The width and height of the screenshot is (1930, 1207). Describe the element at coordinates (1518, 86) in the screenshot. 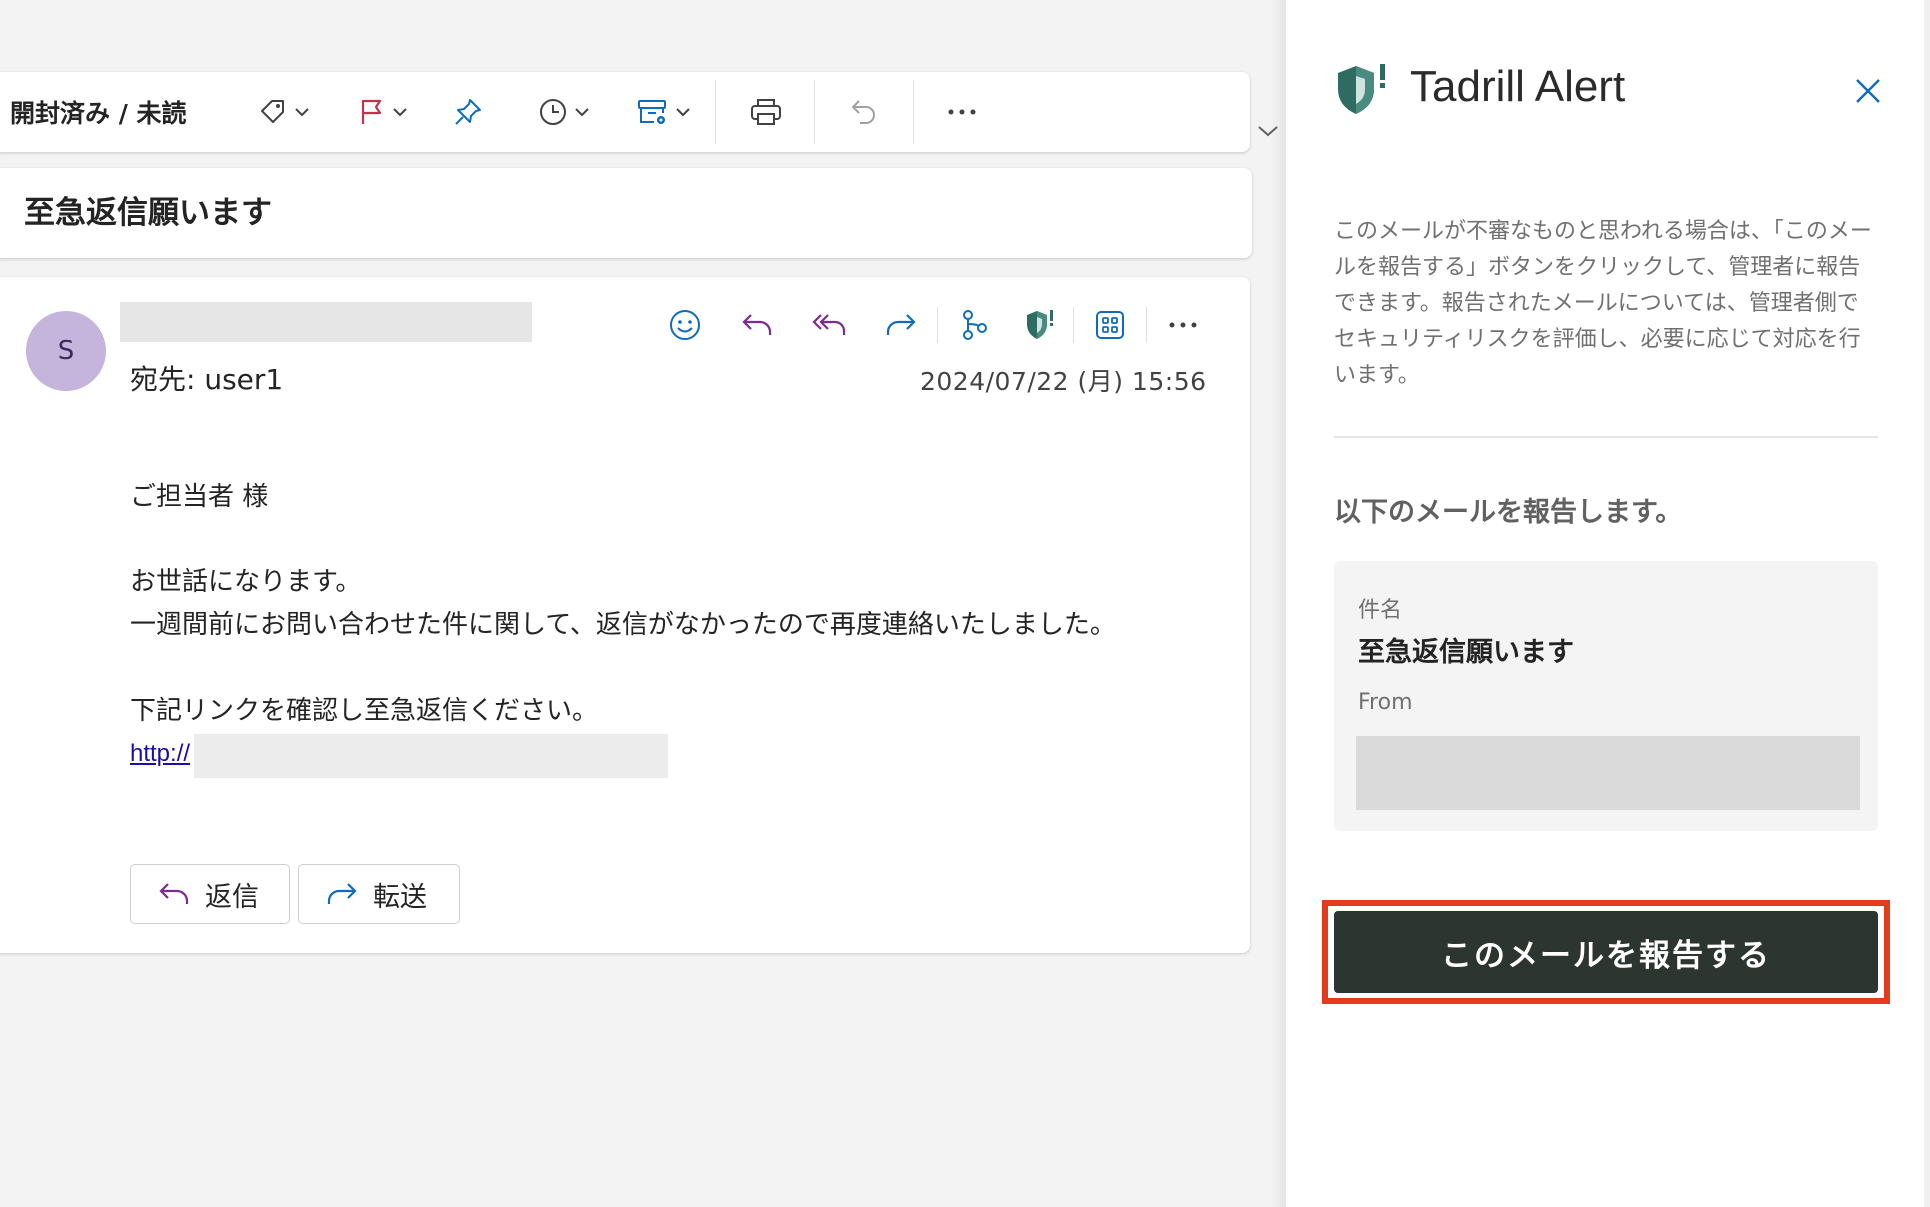

I see `panel-title: Tadrill Alert` at that location.